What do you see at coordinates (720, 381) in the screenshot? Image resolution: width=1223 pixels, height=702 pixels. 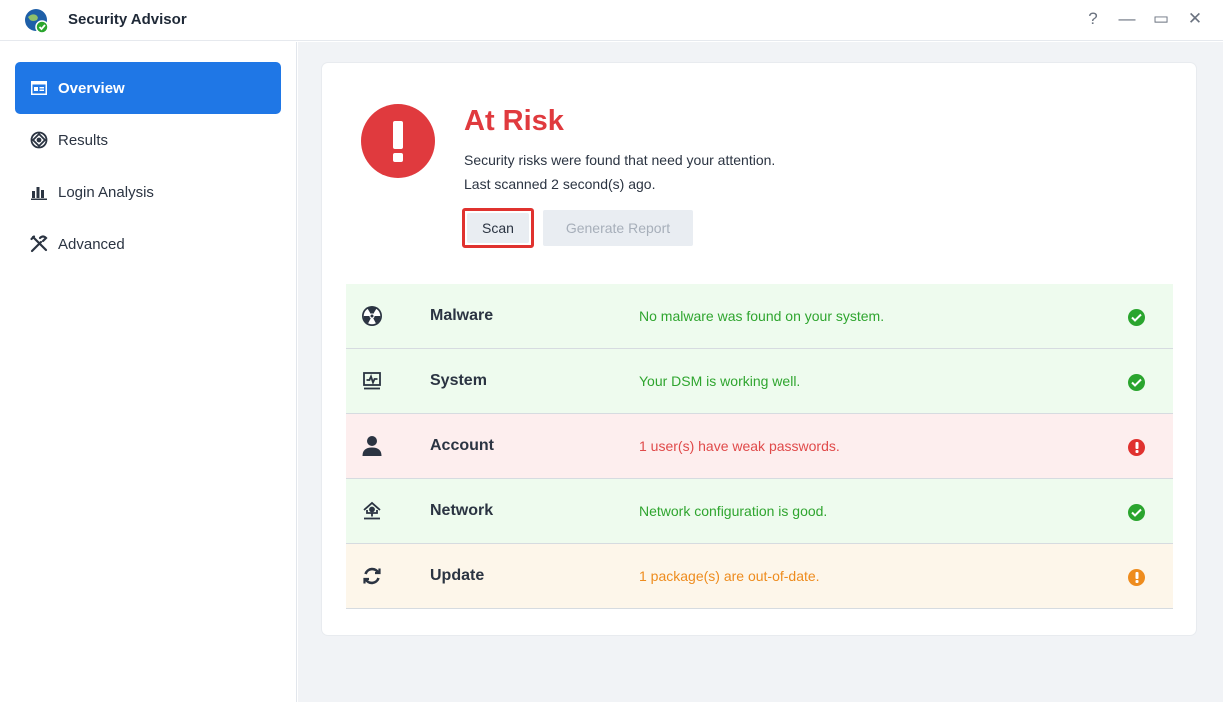 I see `category-message: Your DSM is working well.` at bounding box center [720, 381].